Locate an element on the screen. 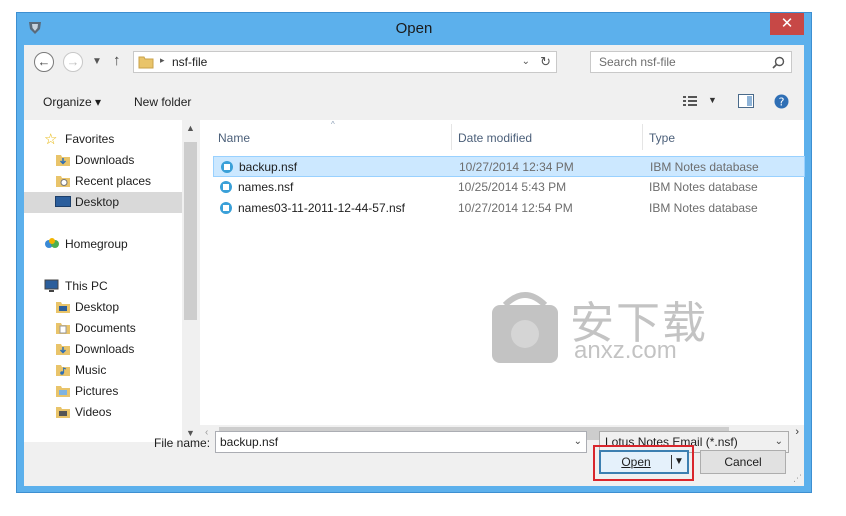 Image resolution: width=846 pixels, height=516 pixels. split-divider is located at coordinates (671, 462).